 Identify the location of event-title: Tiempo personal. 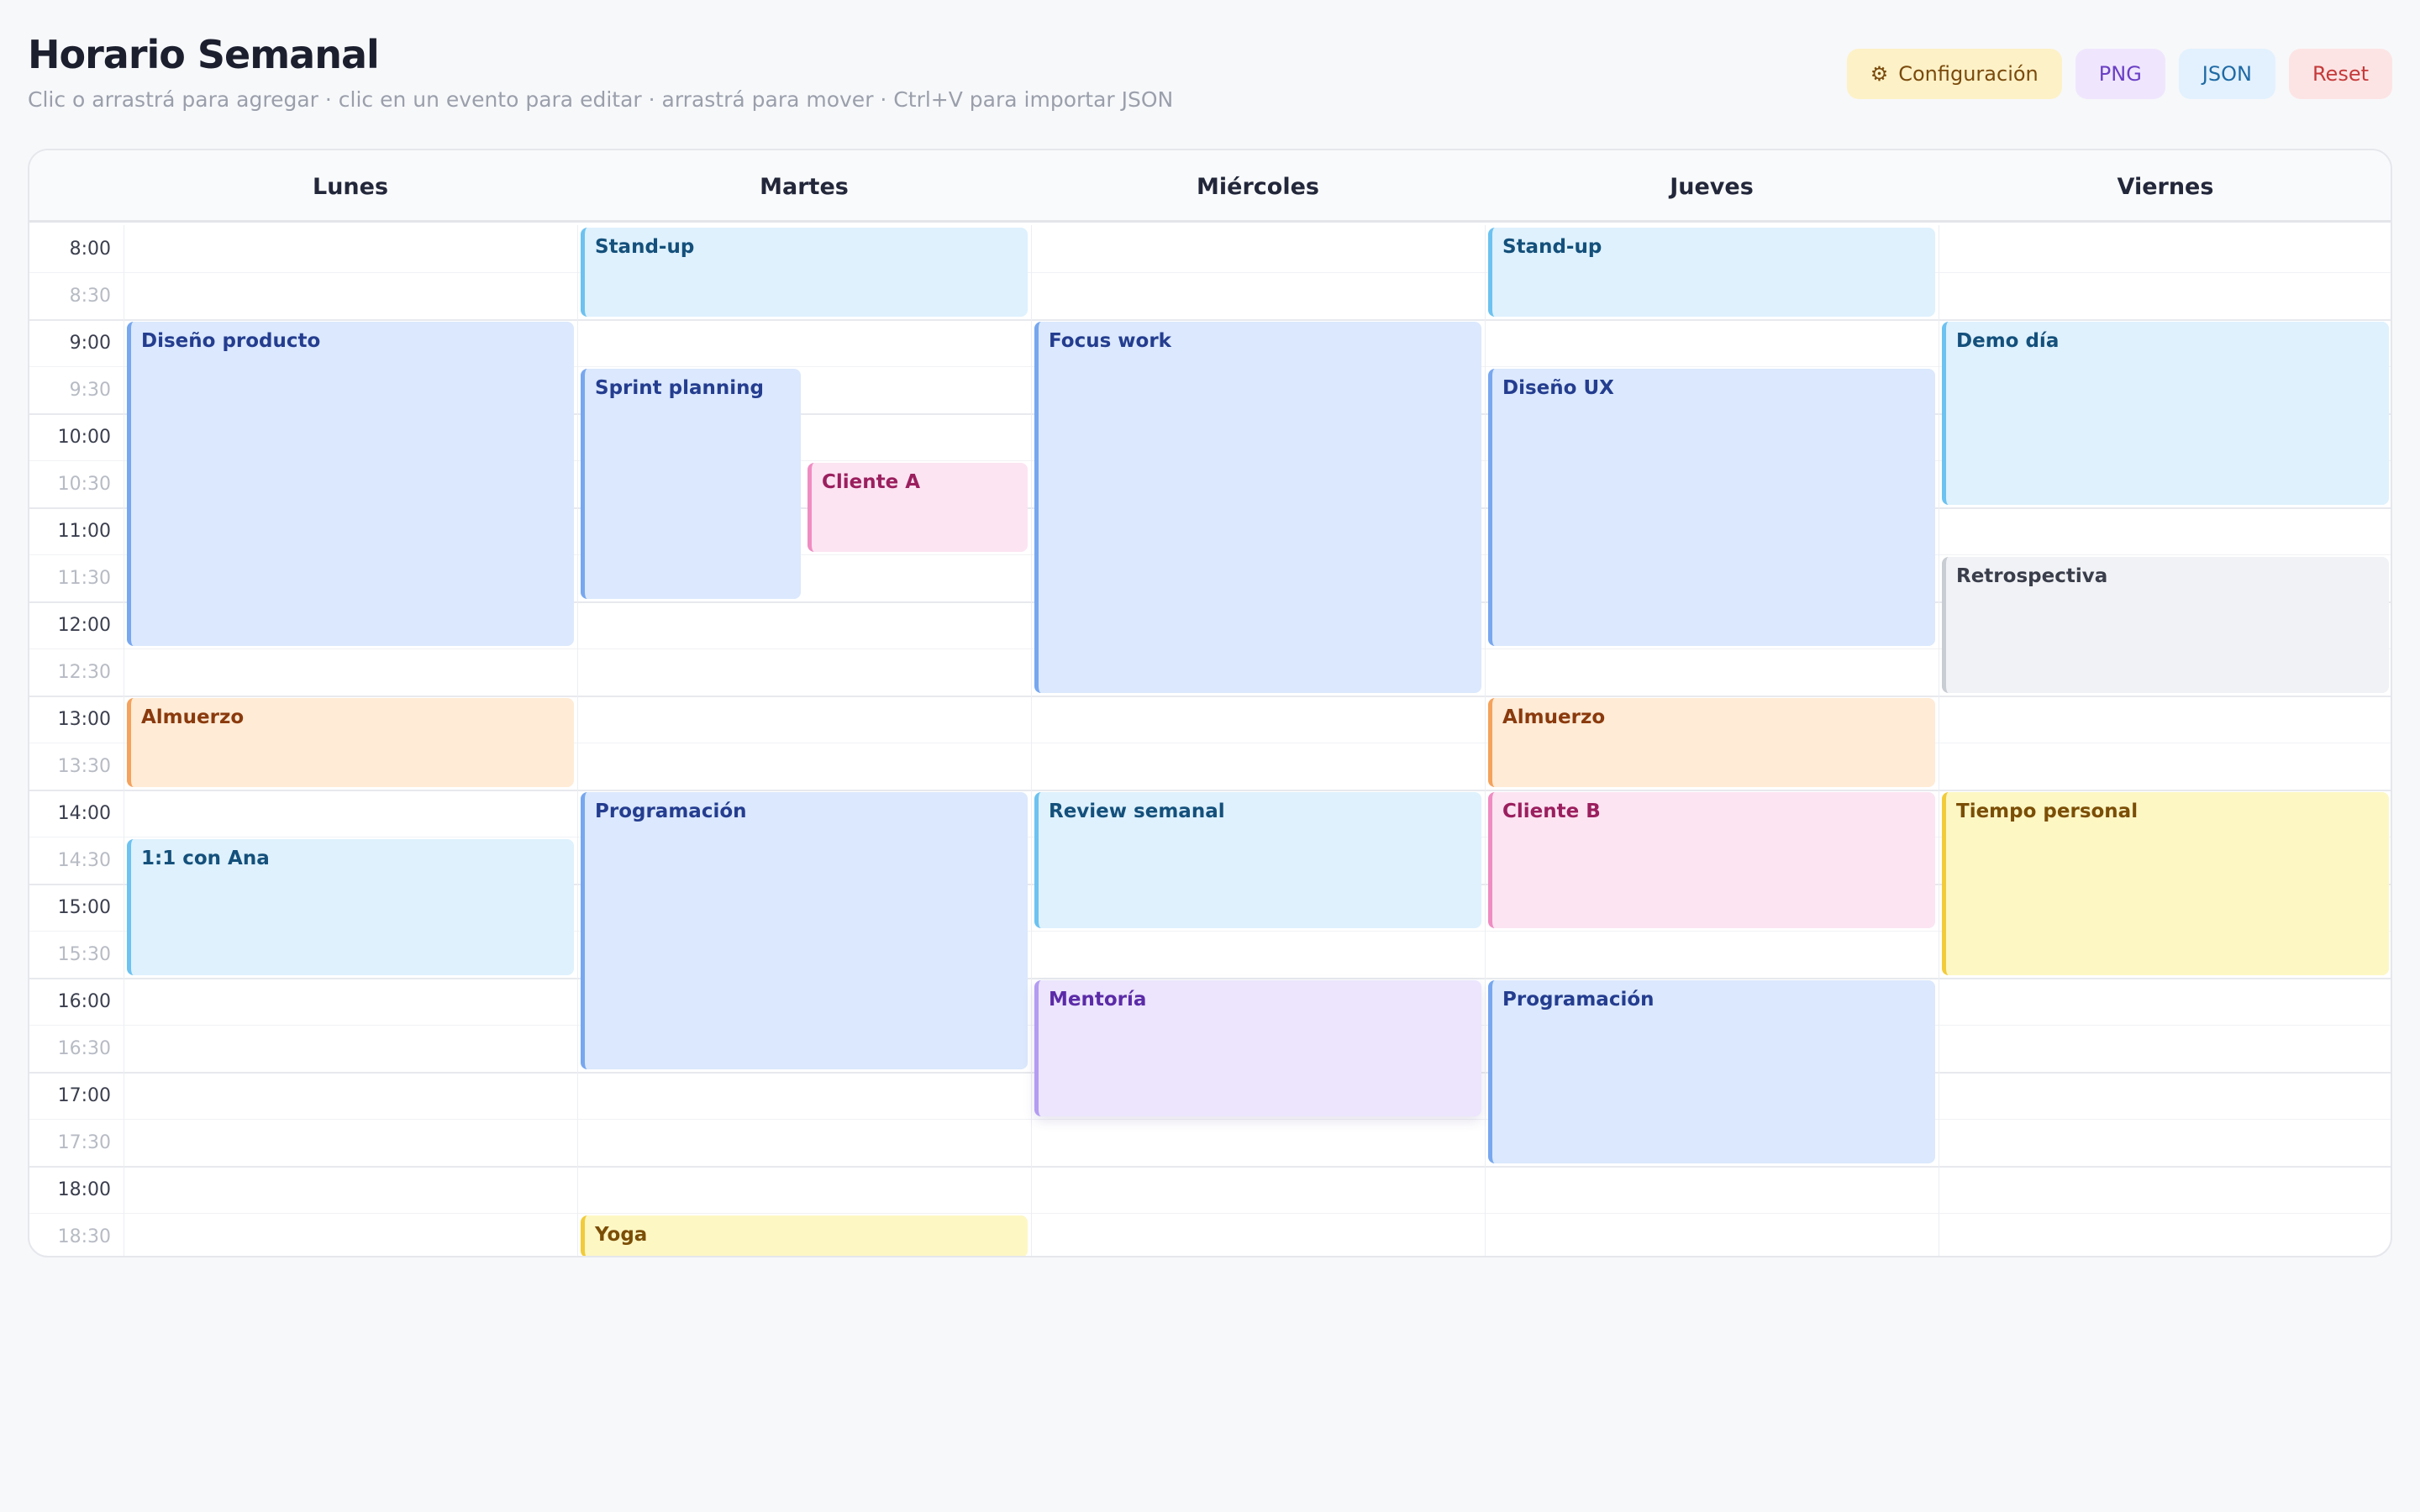
(2047, 811).